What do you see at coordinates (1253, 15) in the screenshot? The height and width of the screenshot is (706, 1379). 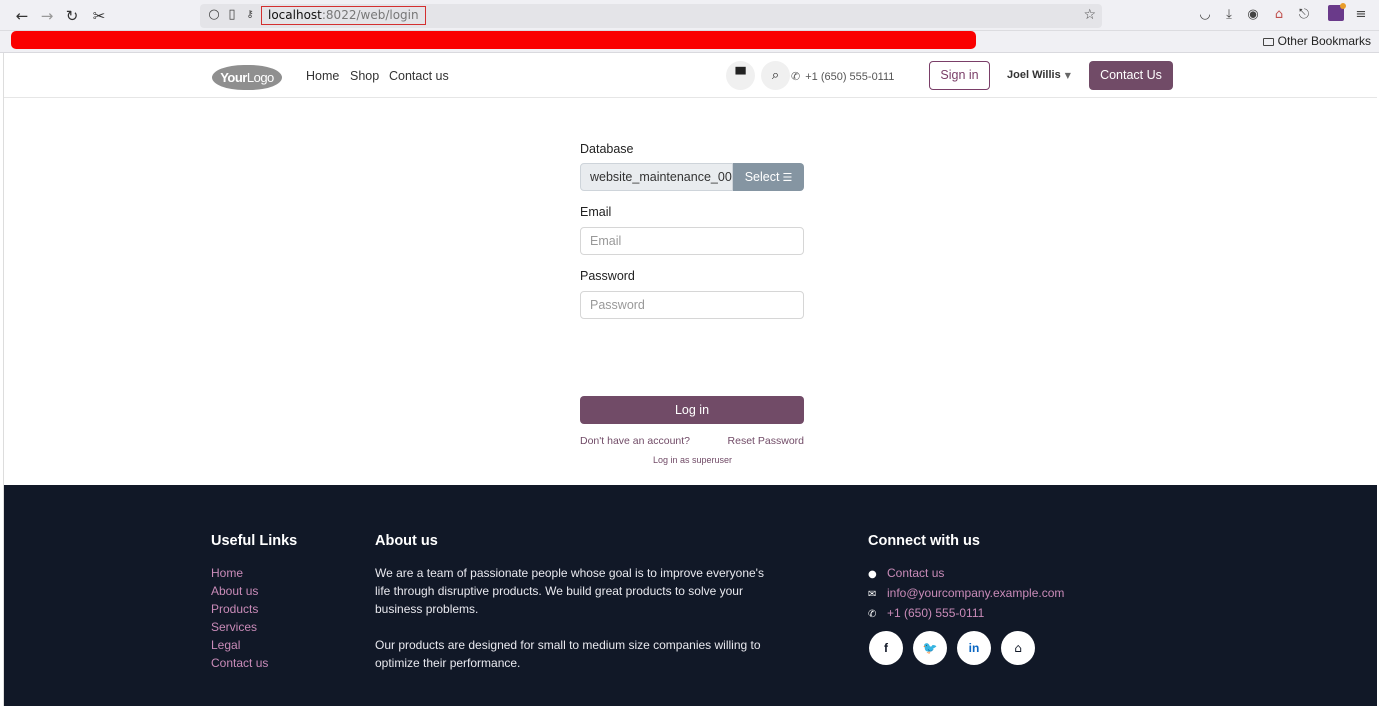 I see `account-icon: ◉` at bounding box center [1253, 15].